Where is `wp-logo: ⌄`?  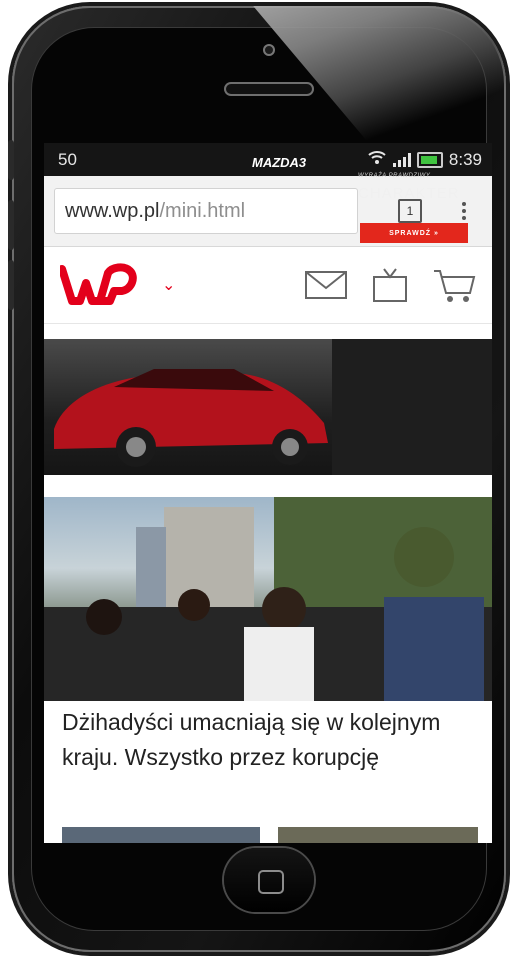
wp-logo: ⌄ is located at coordinates (117, 285).